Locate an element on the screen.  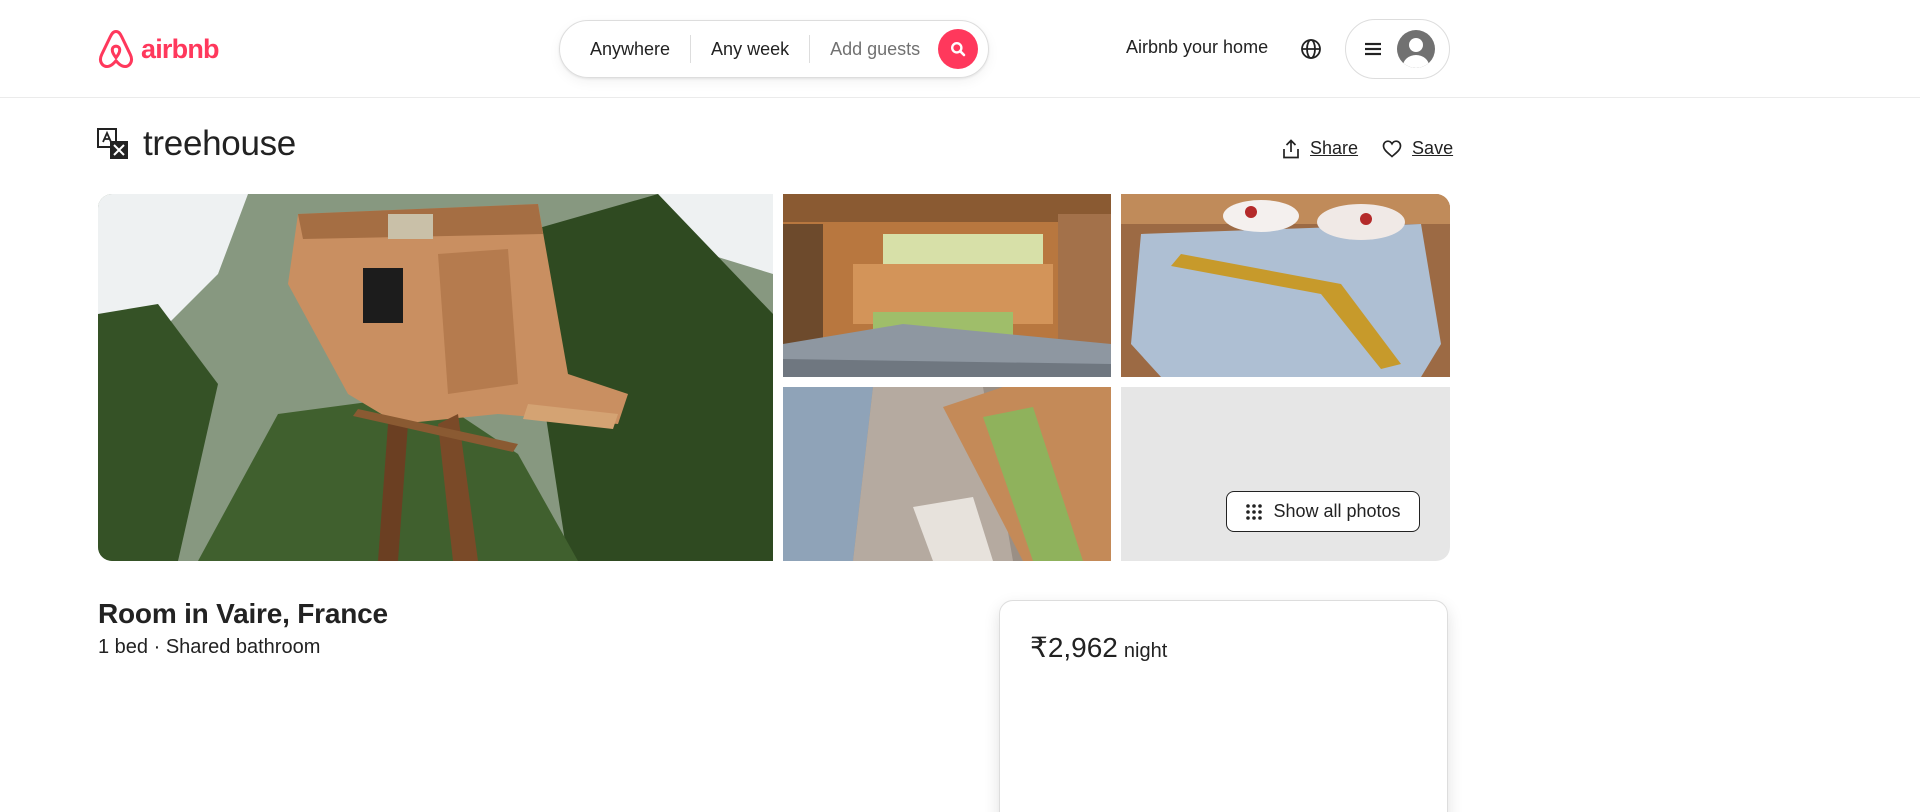
bed-image is located at coordinates (1285, 285).